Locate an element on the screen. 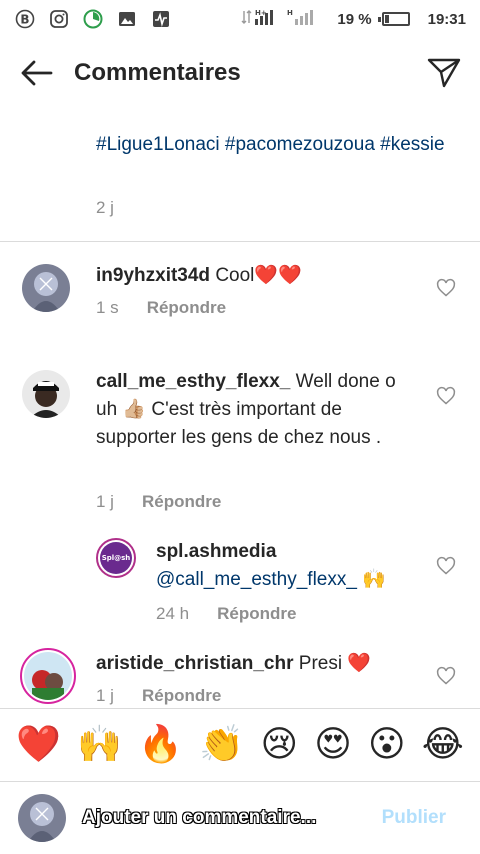 This screenshot has height=854, width=480. clock: 19:31 is located at coordinates (446, 19).